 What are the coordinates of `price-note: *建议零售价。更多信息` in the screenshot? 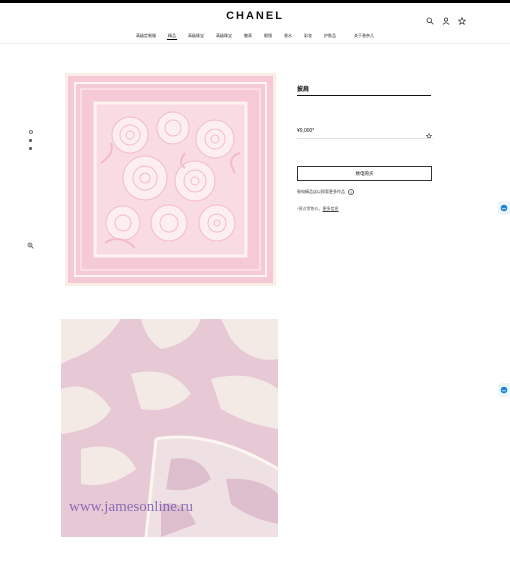 It's located at (318, 209).